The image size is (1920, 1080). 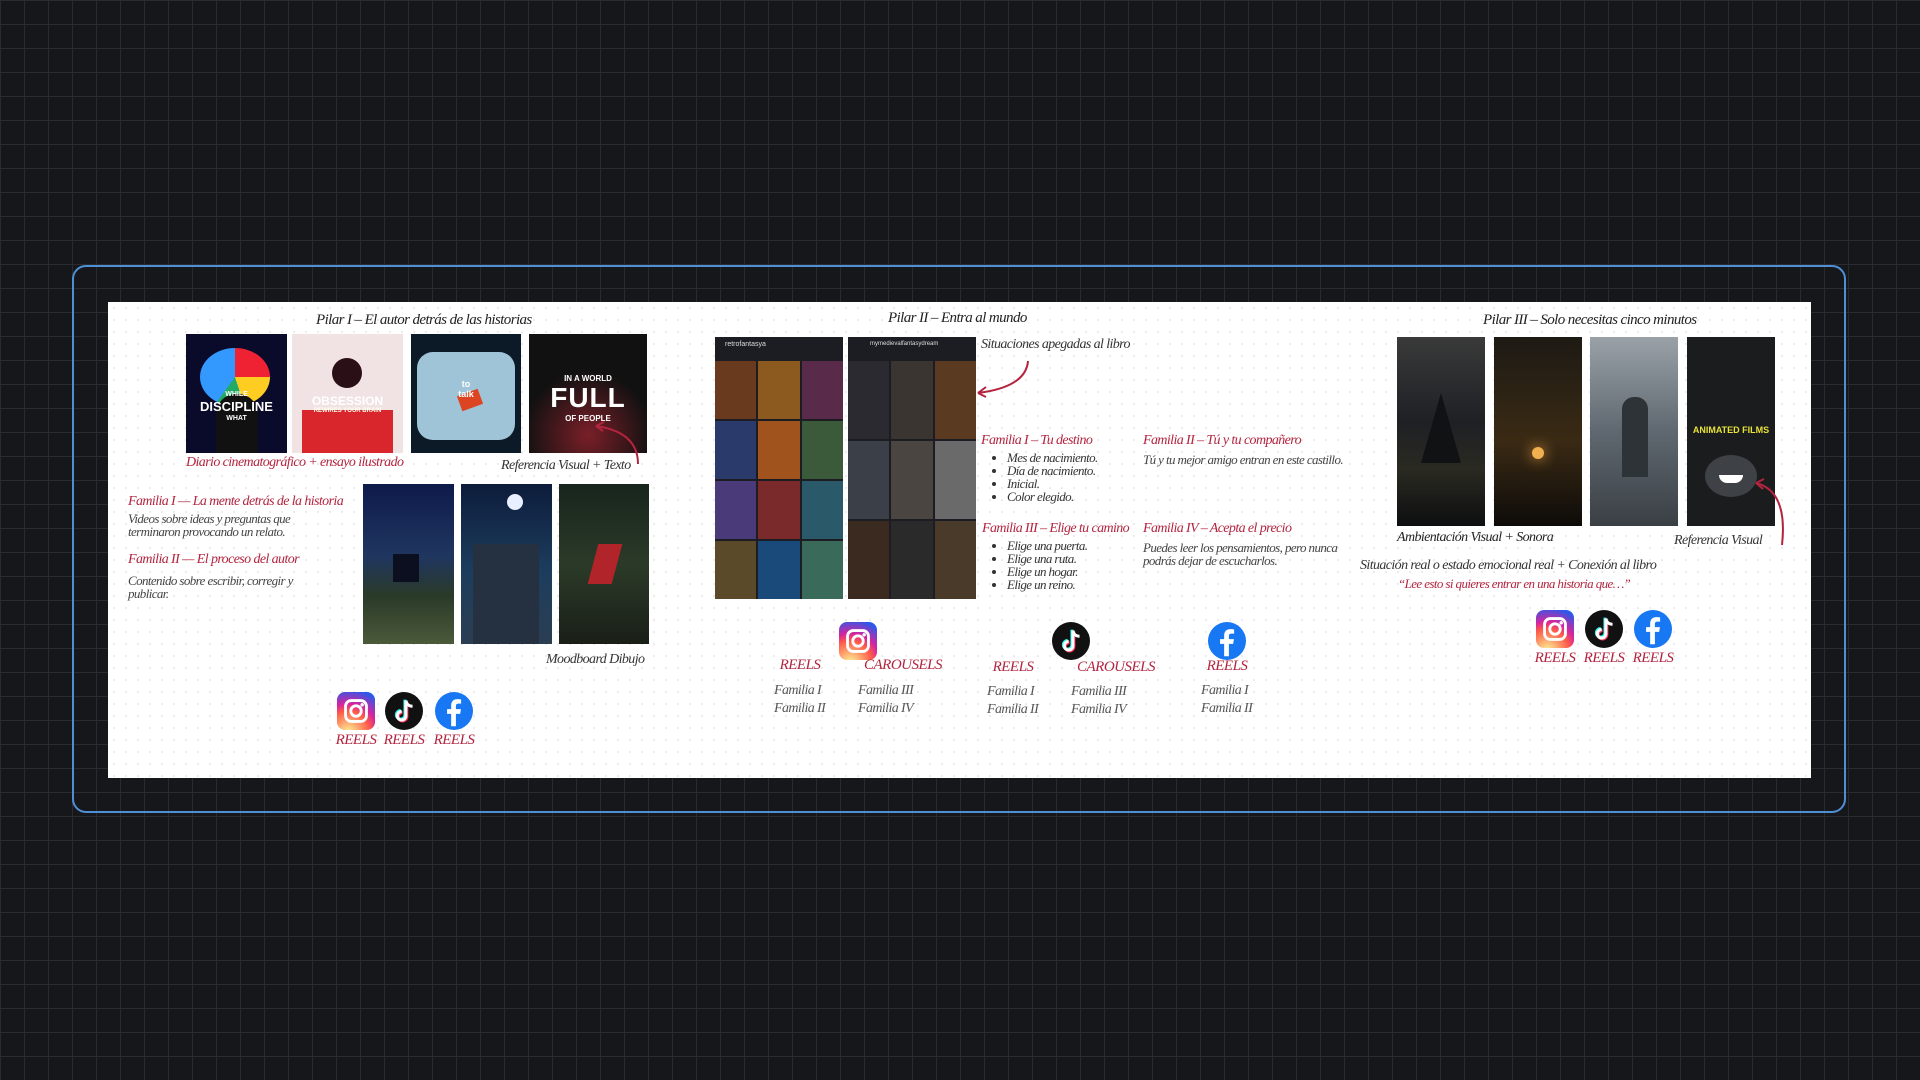 What do you see at coordinates (1590, 320) in the screenshot?
I see `pillar3-title: Pilar III – Solo necesitas cinco minutos` at bounding box center [1590, 320].